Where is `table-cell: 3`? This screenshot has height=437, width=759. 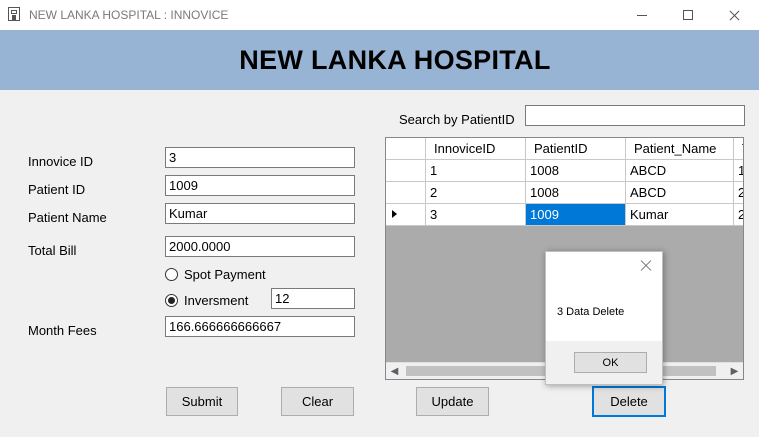
table-cell: 3 is located at coordinates (476, 215).